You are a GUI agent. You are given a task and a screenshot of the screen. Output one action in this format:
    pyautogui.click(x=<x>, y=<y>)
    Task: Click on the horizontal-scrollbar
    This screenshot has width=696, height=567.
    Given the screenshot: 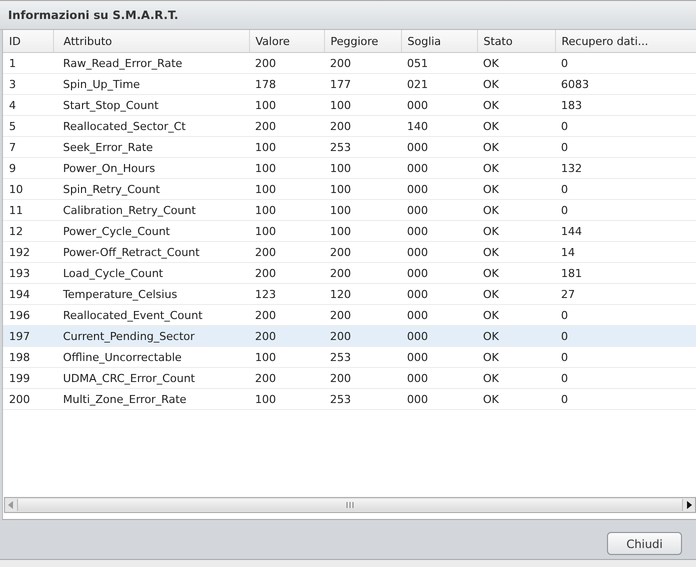 What is the action you would take?
    pyautogui.click(x=350, y=505)
    